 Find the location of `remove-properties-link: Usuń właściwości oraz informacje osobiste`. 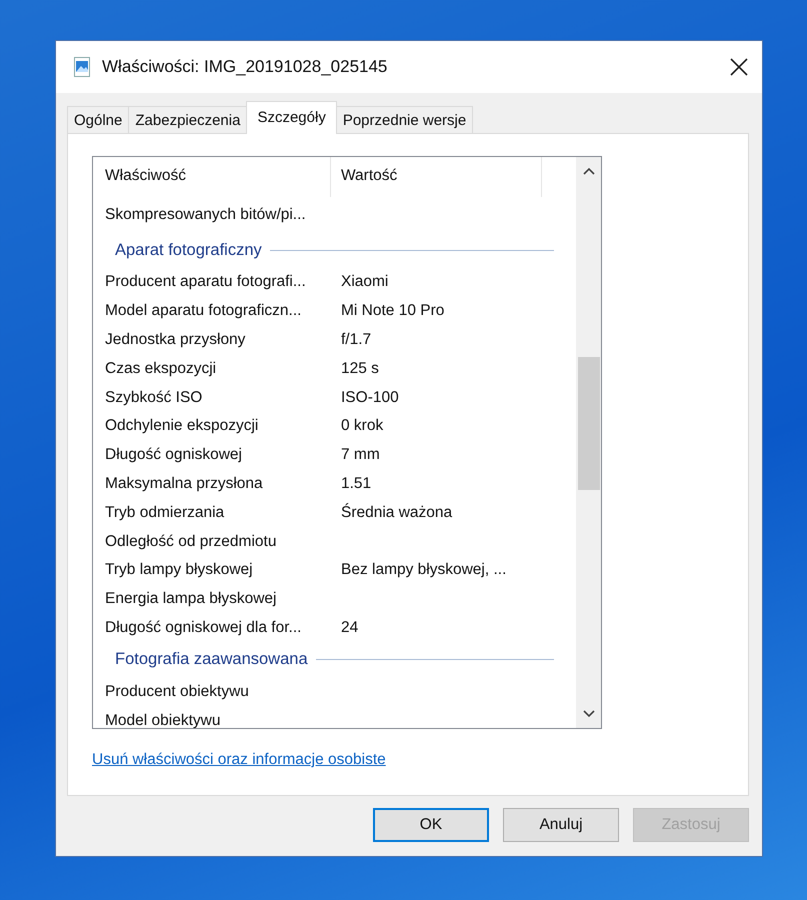

remove-properties-link: Usuń właściwości oraz informacje osobiste is located at coordinates (239, 760).